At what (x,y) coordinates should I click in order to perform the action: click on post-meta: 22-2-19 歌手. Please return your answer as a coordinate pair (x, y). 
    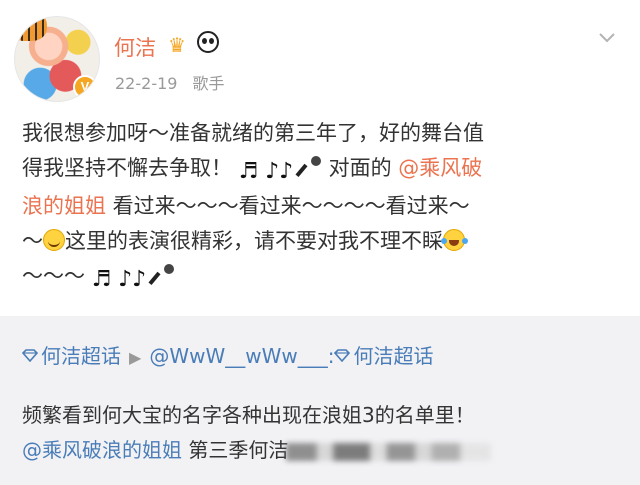
    Looking at the image, I should click on (170, 82).